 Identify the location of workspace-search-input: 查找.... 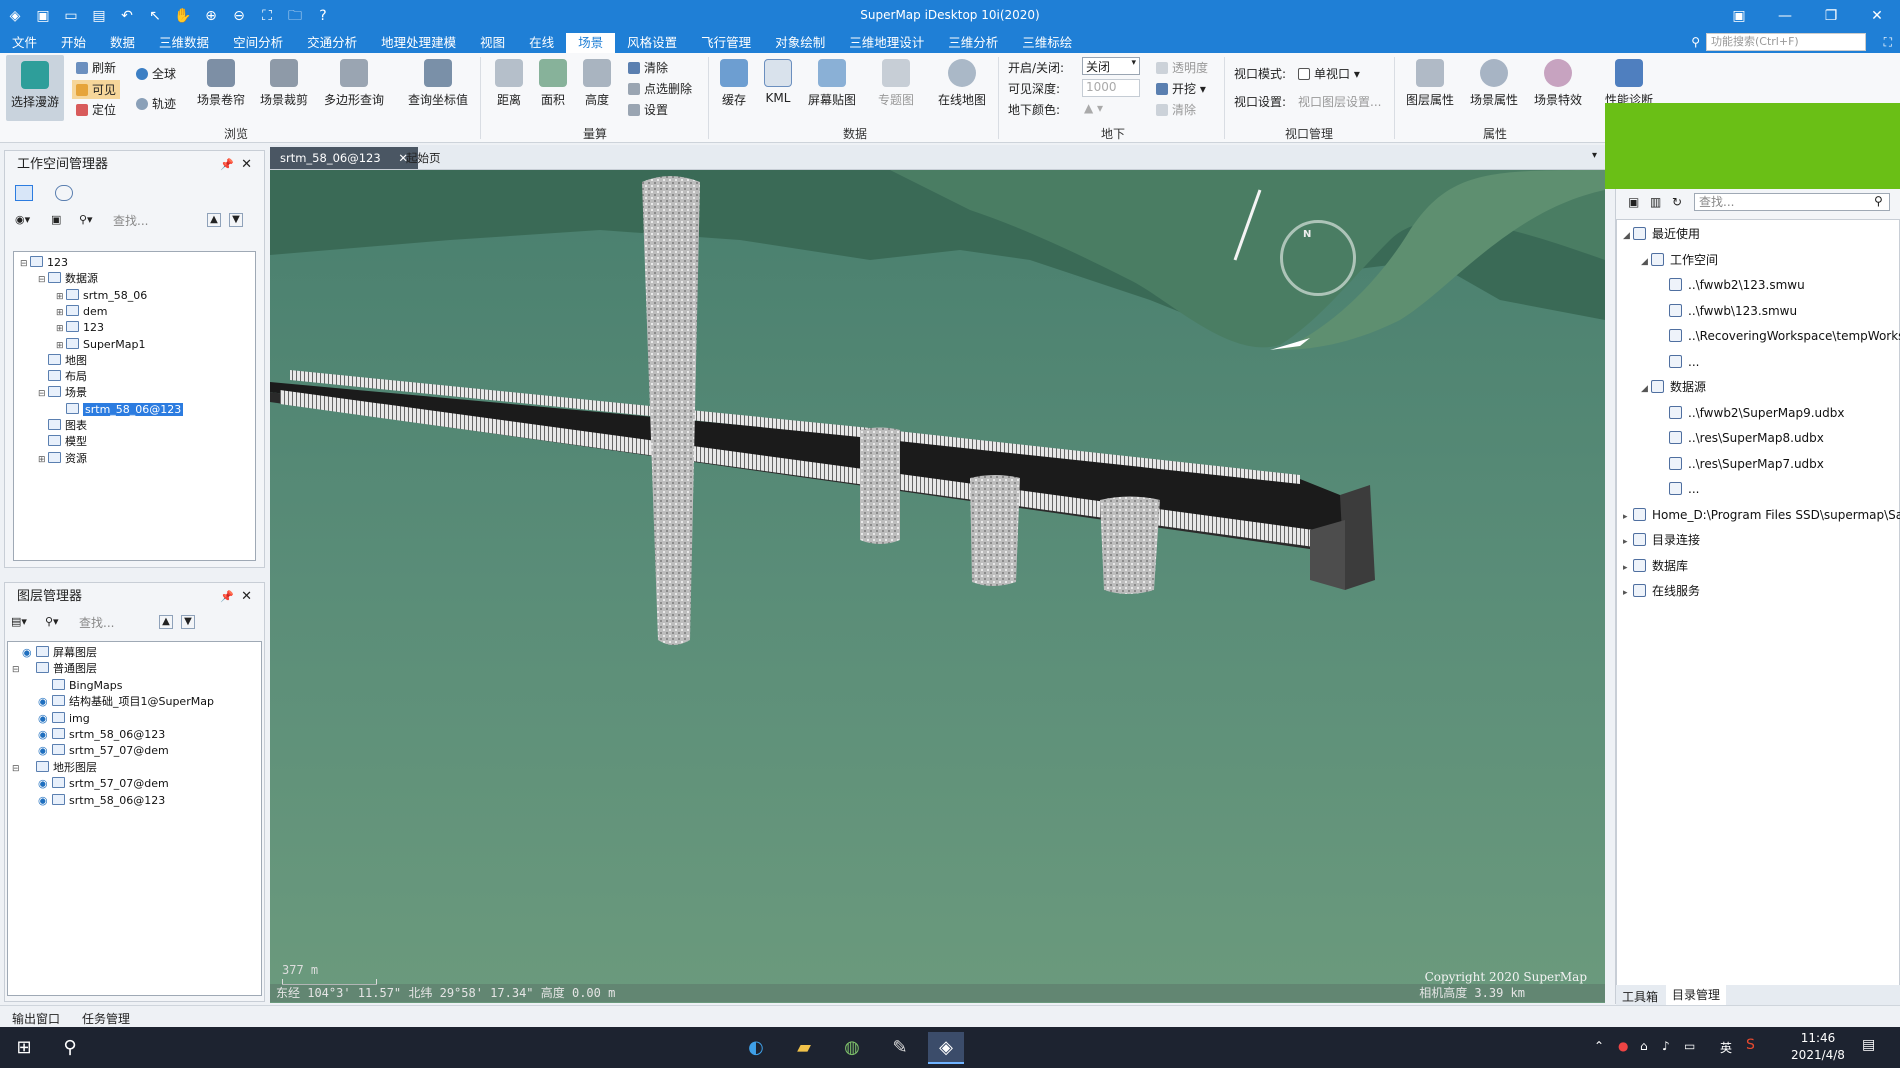
(158, 221).